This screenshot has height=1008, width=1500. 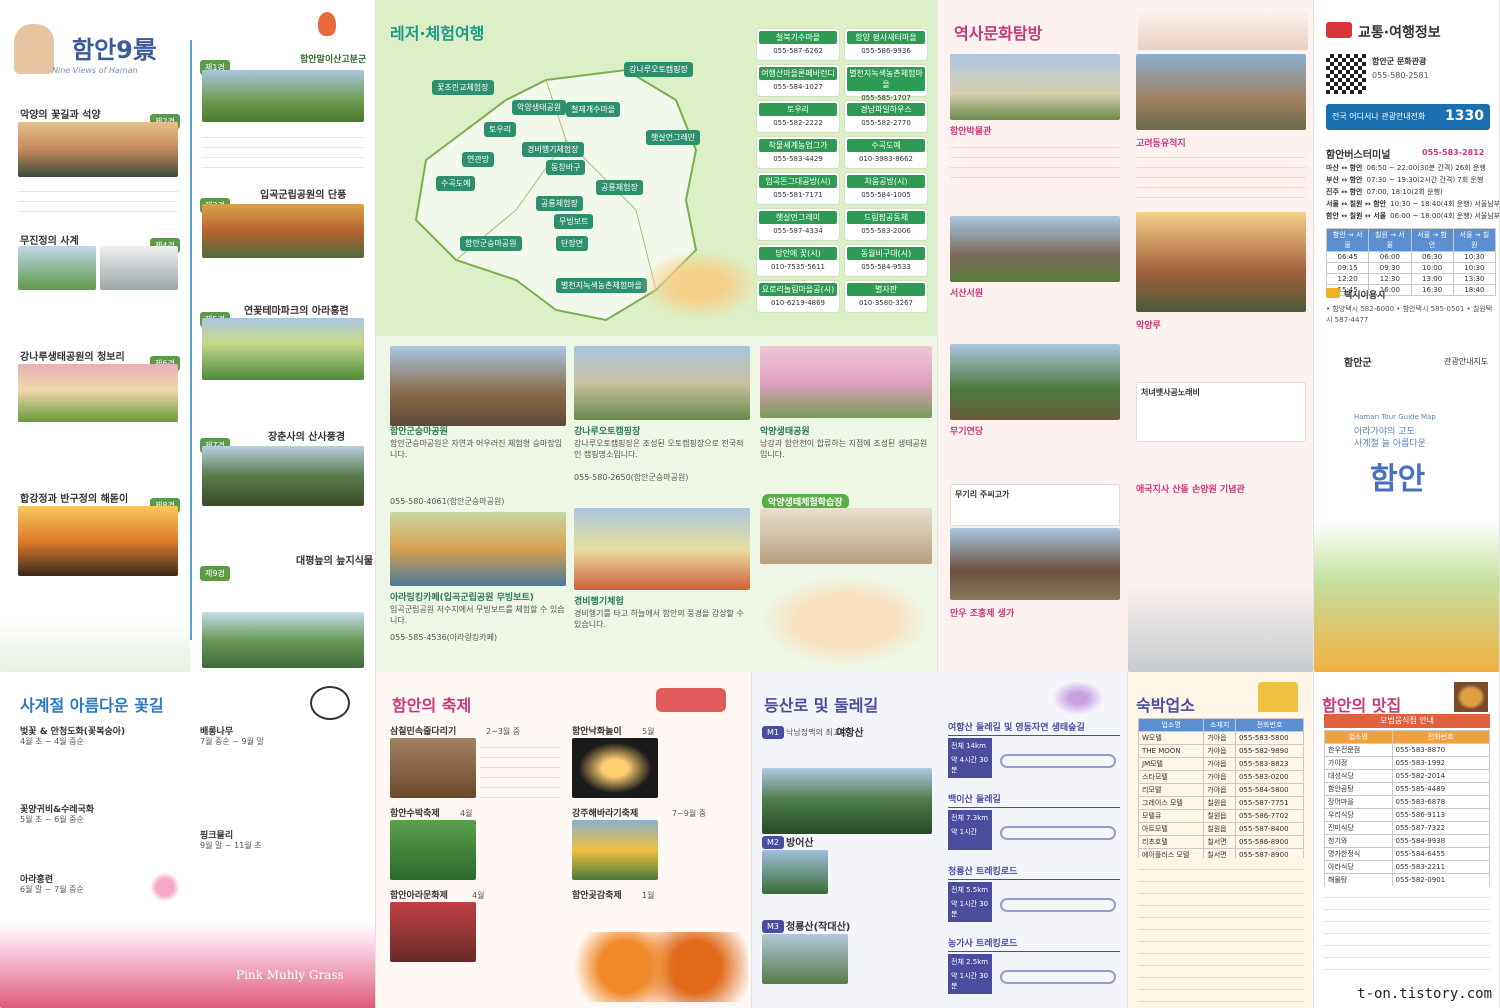 I want to click on trail-length: 전체 14km, so click(x=968, y=746).